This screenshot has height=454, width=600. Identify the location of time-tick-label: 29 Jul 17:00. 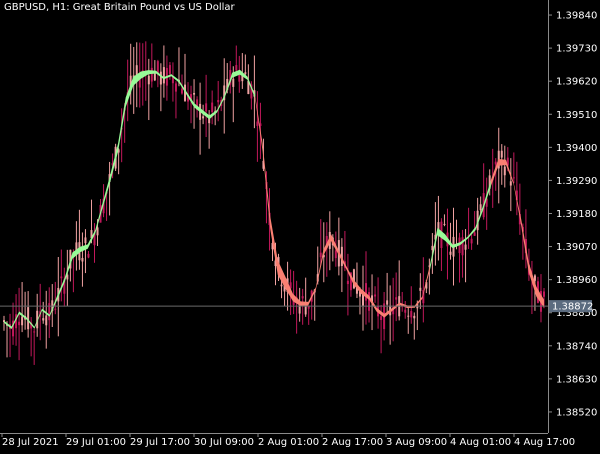
(160, 442).